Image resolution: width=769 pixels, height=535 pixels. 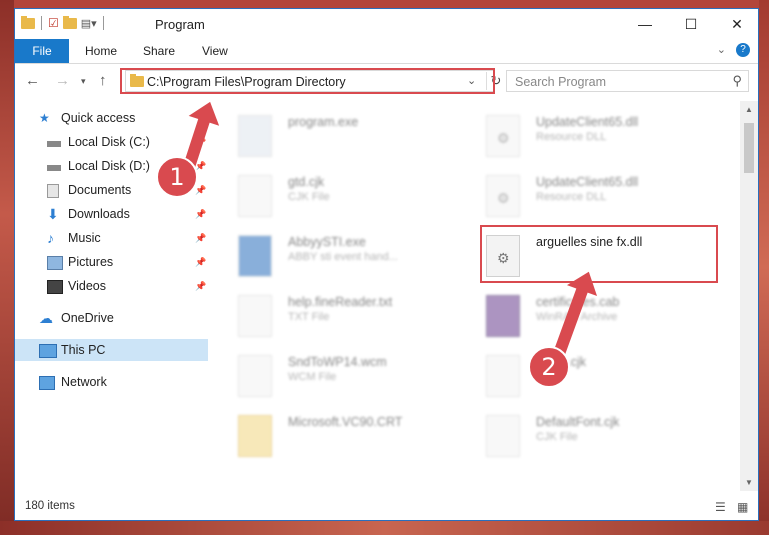 What do you see at coordinates (84, 238) in the screenshot?
I see `sidebar-item-label: Music` at bounding box center [84, 238].